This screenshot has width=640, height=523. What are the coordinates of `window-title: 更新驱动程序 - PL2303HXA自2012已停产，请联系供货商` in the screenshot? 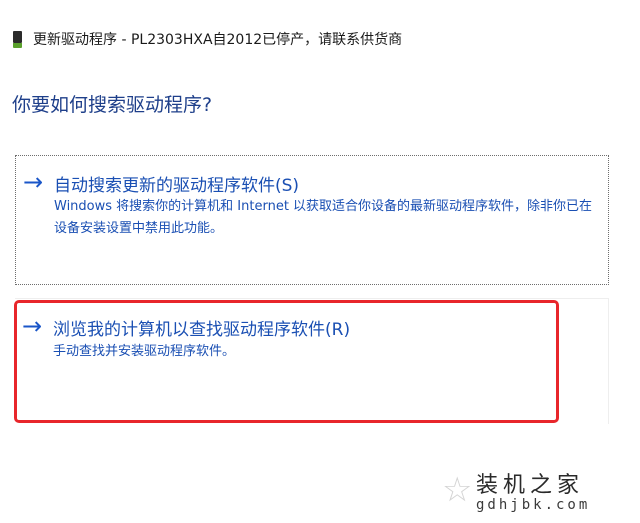 It's located at (218, 40).